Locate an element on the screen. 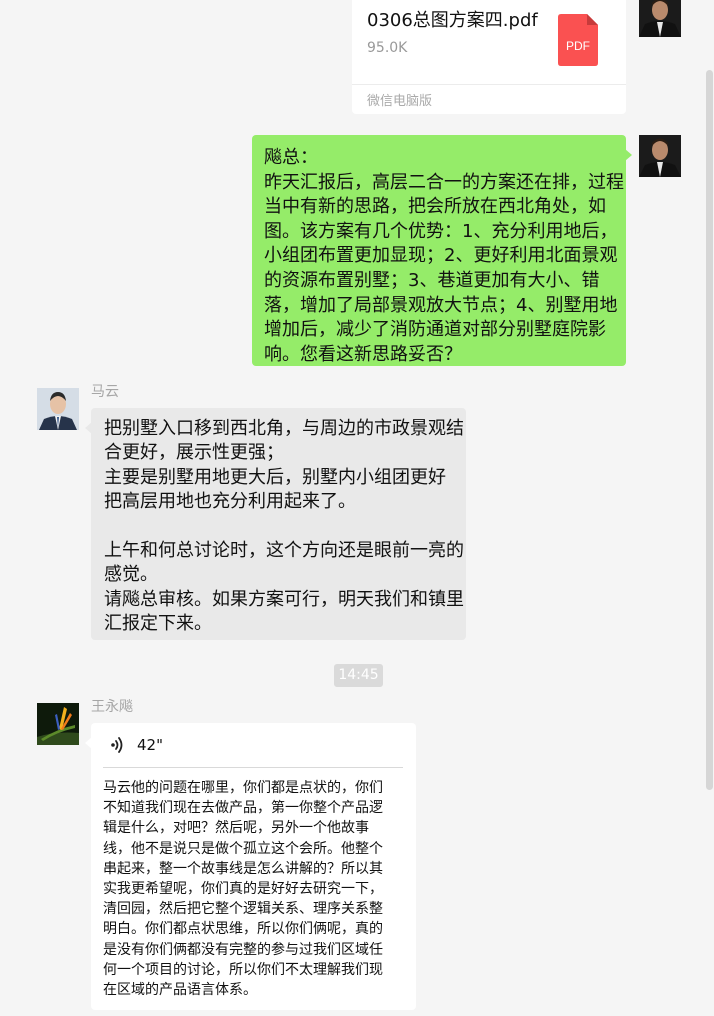 The image size is (714, 1016). bird-of-paradise-flower-avatar-icon is located at coordinates (58, 724).